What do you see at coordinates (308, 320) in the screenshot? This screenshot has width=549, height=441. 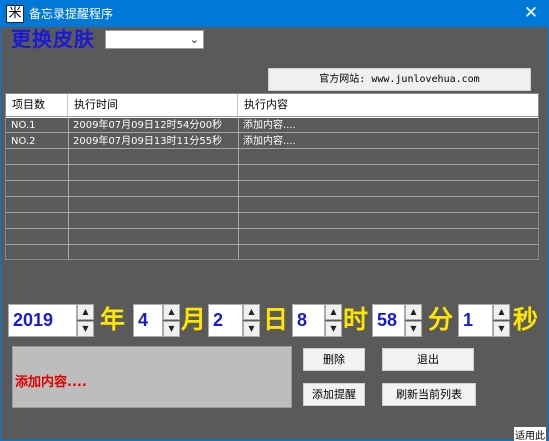 I see `hour-input: 8` at bounding box center [308, 320].